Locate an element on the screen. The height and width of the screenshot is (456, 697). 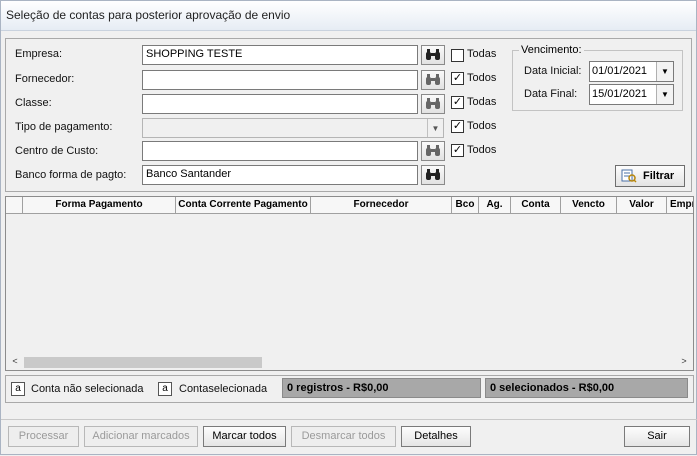
chevron-down-icon: ▼ is located at coordinates (435, 128).